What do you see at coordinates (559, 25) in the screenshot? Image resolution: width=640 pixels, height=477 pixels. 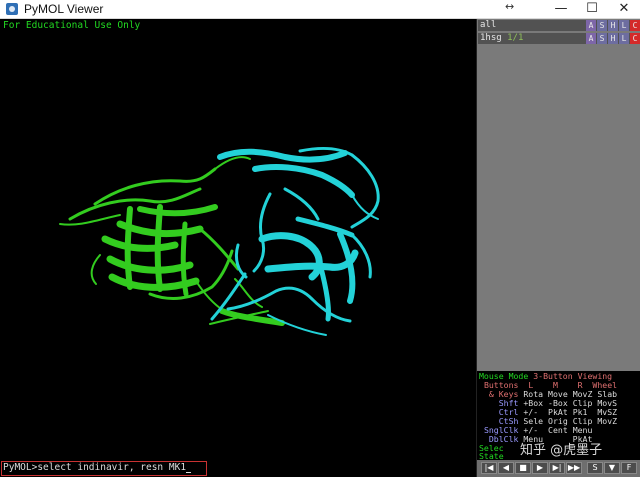 I see `object-row-all: all A S H L C` at bounding box center [559, 25].